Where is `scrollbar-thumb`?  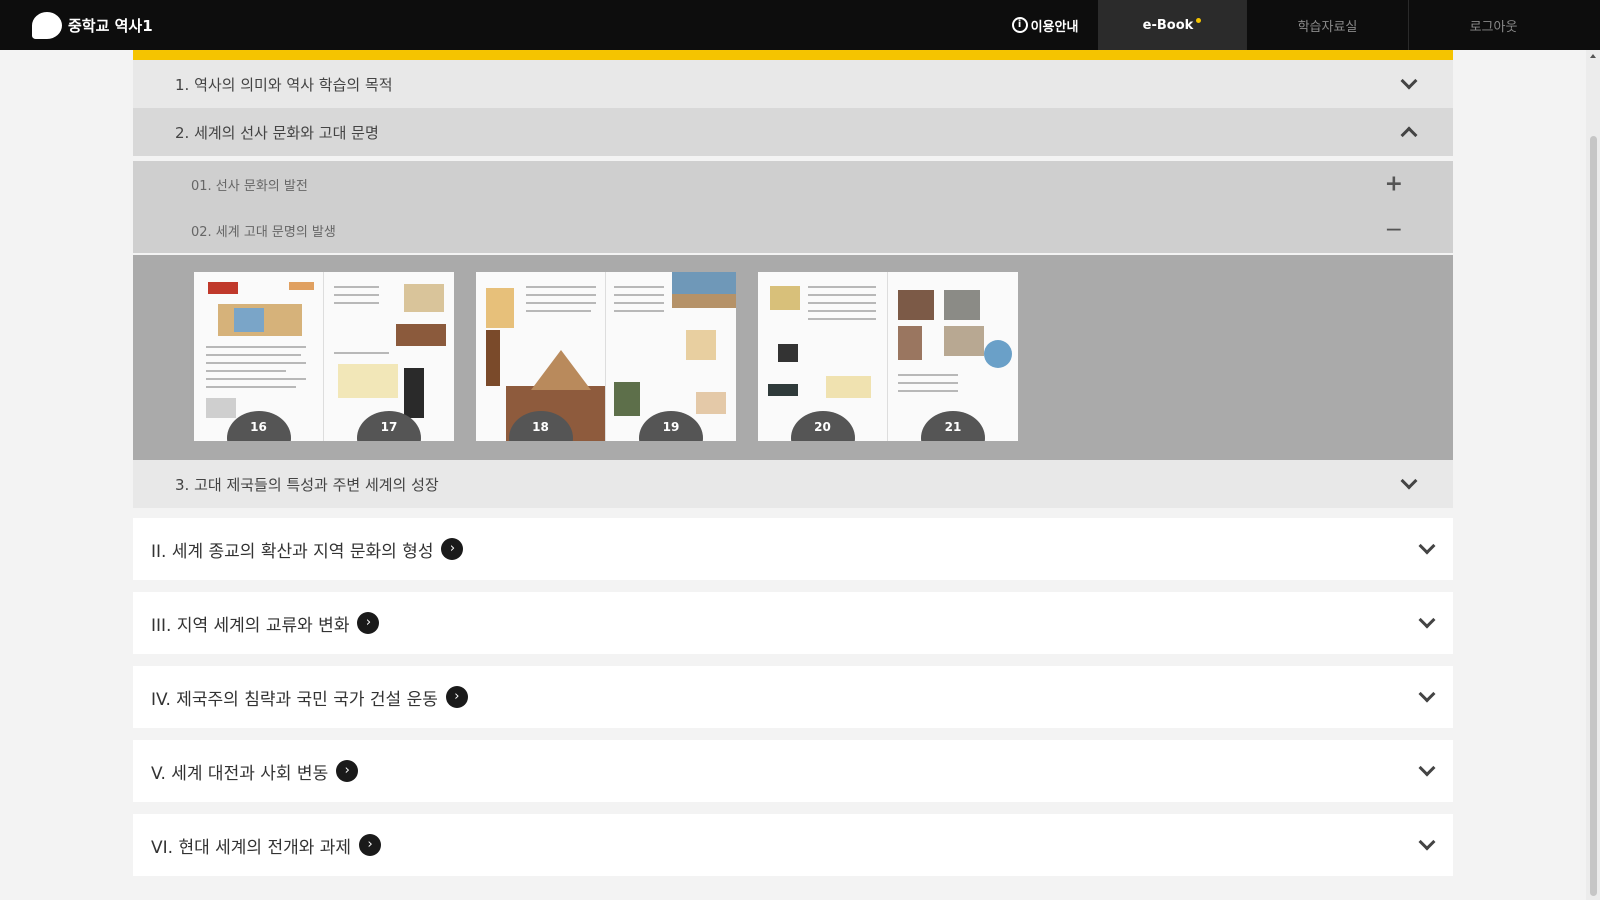
scrollbar-thumb is located at coordinates (1593, 516).